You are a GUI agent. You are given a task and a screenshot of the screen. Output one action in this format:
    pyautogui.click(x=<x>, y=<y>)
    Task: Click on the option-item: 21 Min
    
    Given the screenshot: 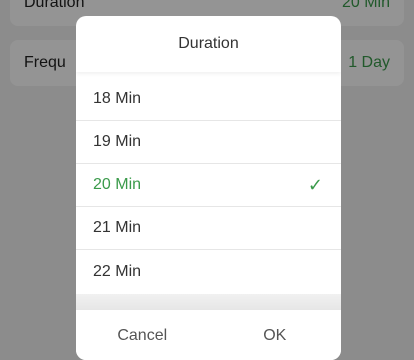 What is the action you would take?
    pyautogui.click(x=208, y=228)
    